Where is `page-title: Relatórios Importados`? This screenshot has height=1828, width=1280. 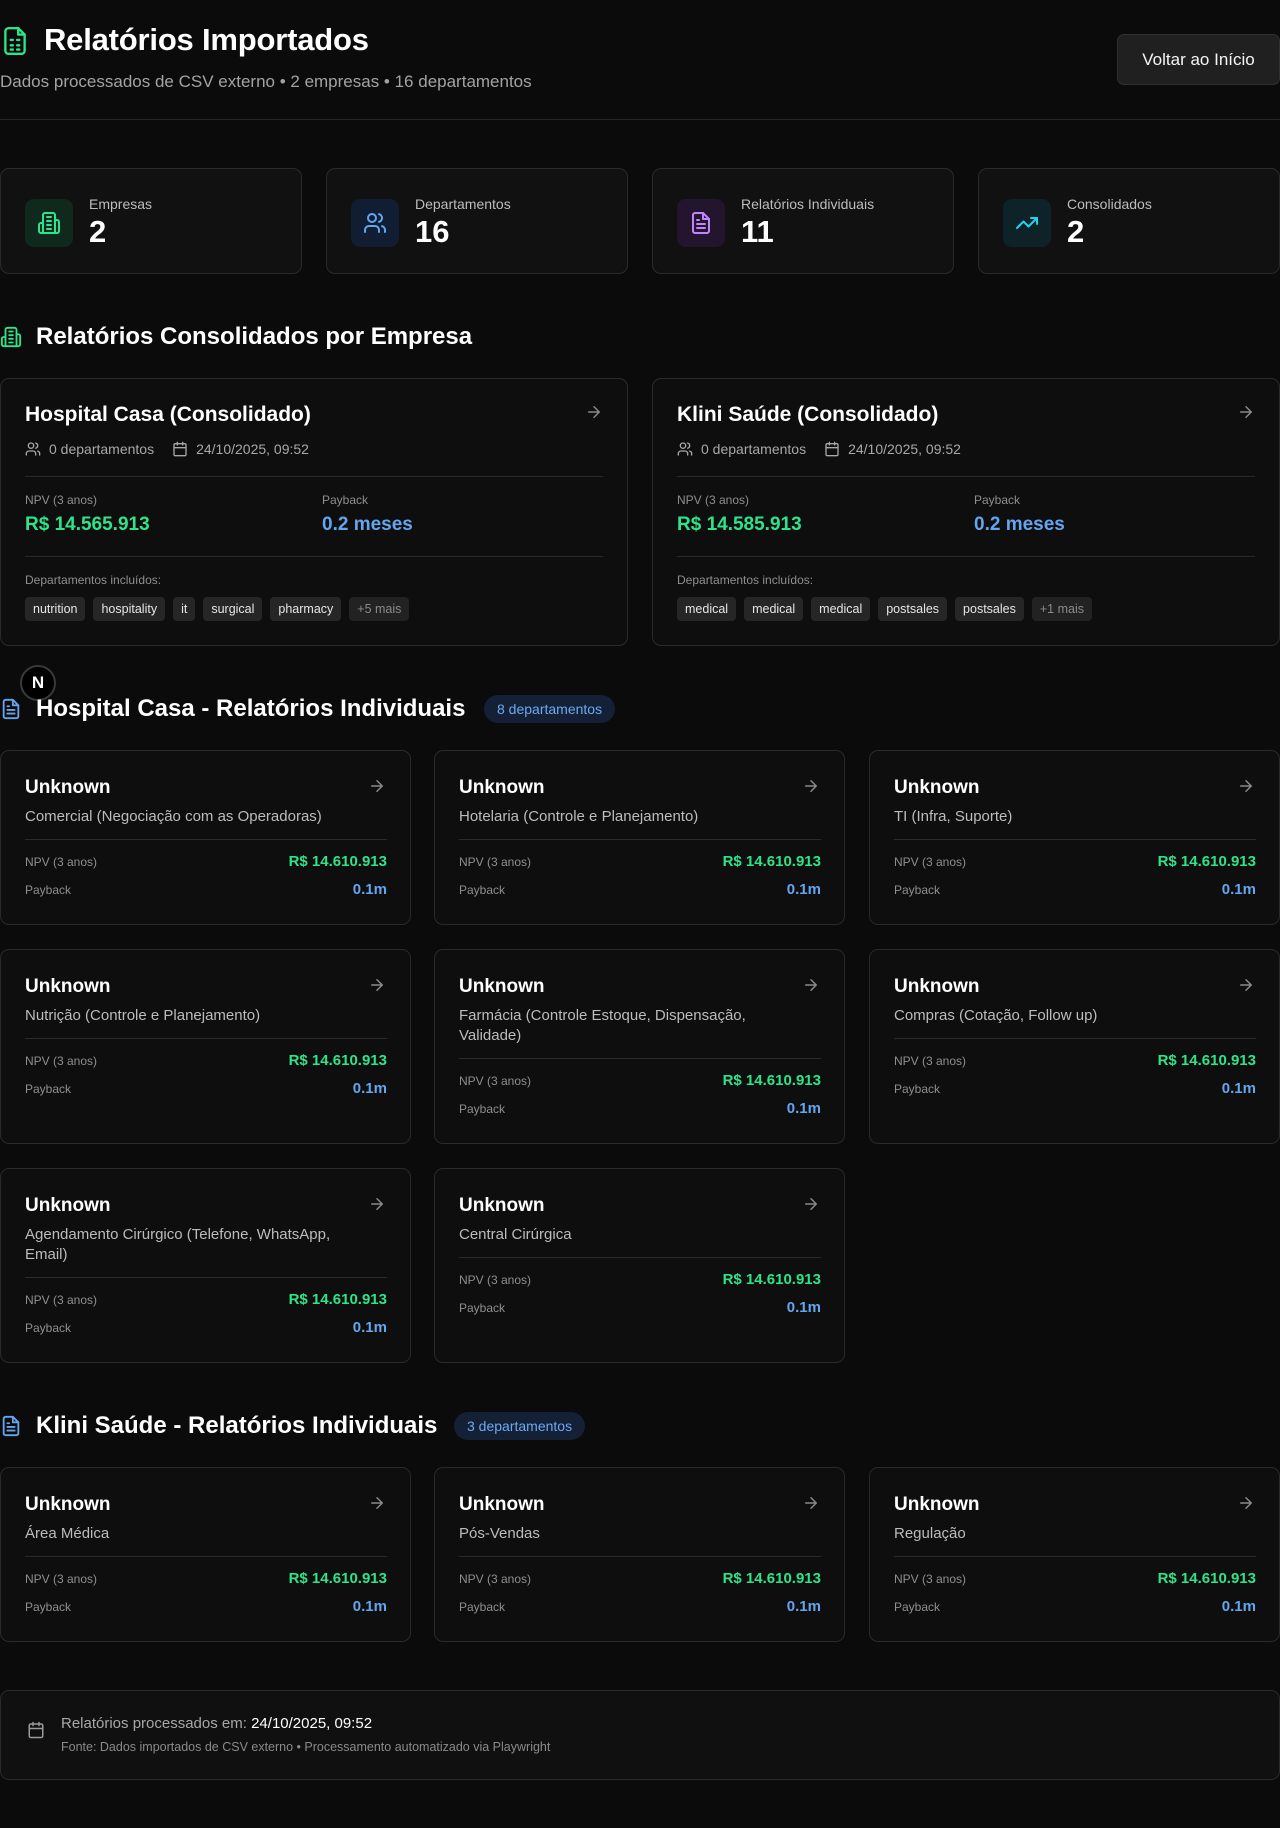
page-title: Relatórios Importados is located at coordinates (206, 39).